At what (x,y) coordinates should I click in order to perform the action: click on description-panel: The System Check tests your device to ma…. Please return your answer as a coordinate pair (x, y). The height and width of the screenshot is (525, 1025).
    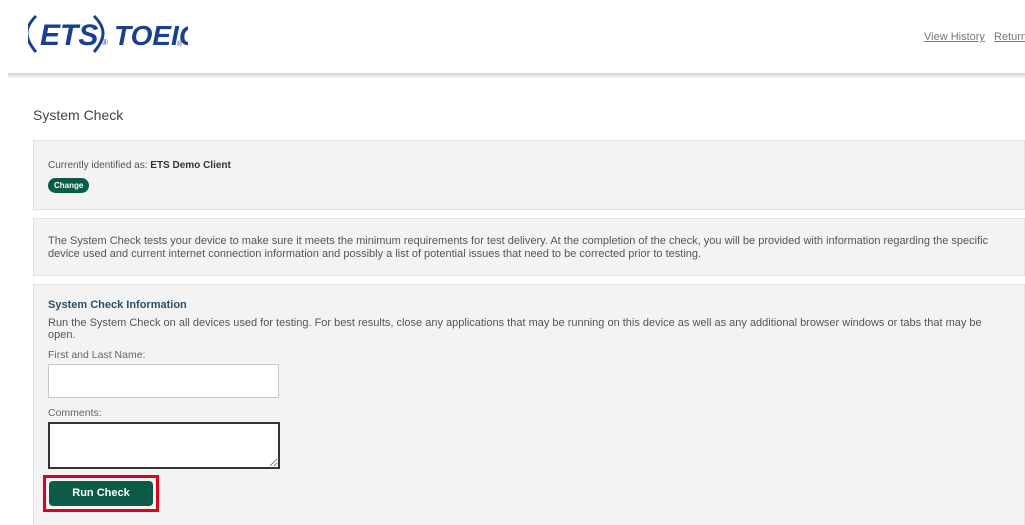
    Looking at the image, I should click on (529, 247).